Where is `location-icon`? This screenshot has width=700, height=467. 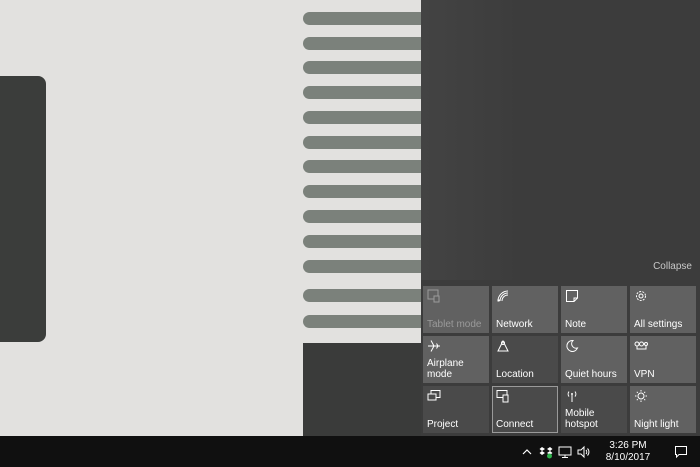 location-icon is located at coordinates (503, 345).